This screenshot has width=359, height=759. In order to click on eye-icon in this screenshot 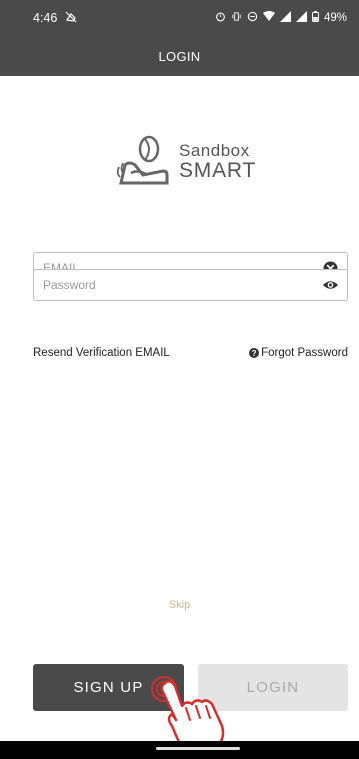, I will do `click(330, 285)`.